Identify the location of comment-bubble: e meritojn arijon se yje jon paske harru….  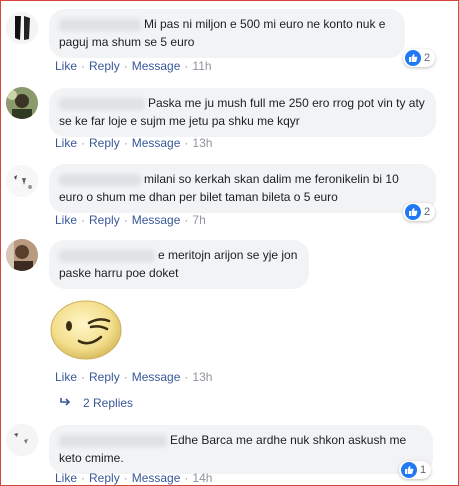
(179, 264).